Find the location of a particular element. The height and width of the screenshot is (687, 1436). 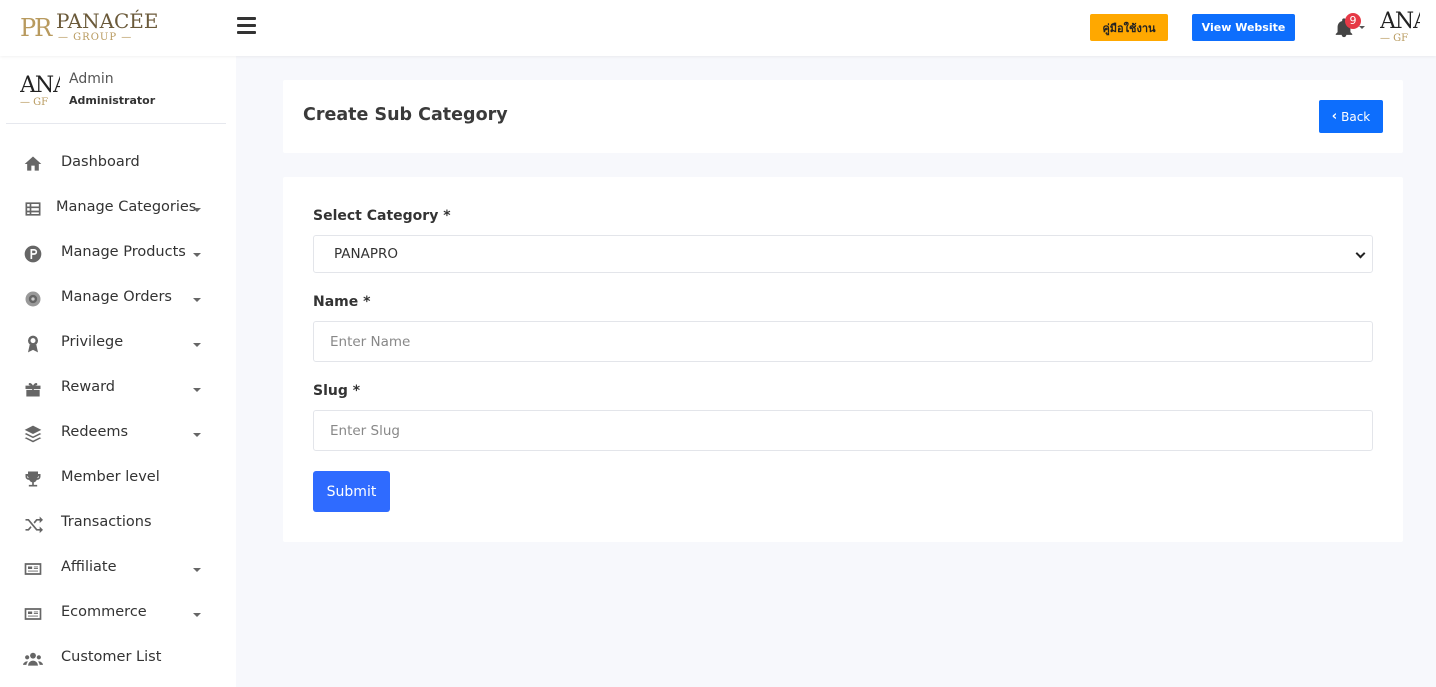

sidebar-item-manage-products: Manage Products is located at coordinates (118, 254).